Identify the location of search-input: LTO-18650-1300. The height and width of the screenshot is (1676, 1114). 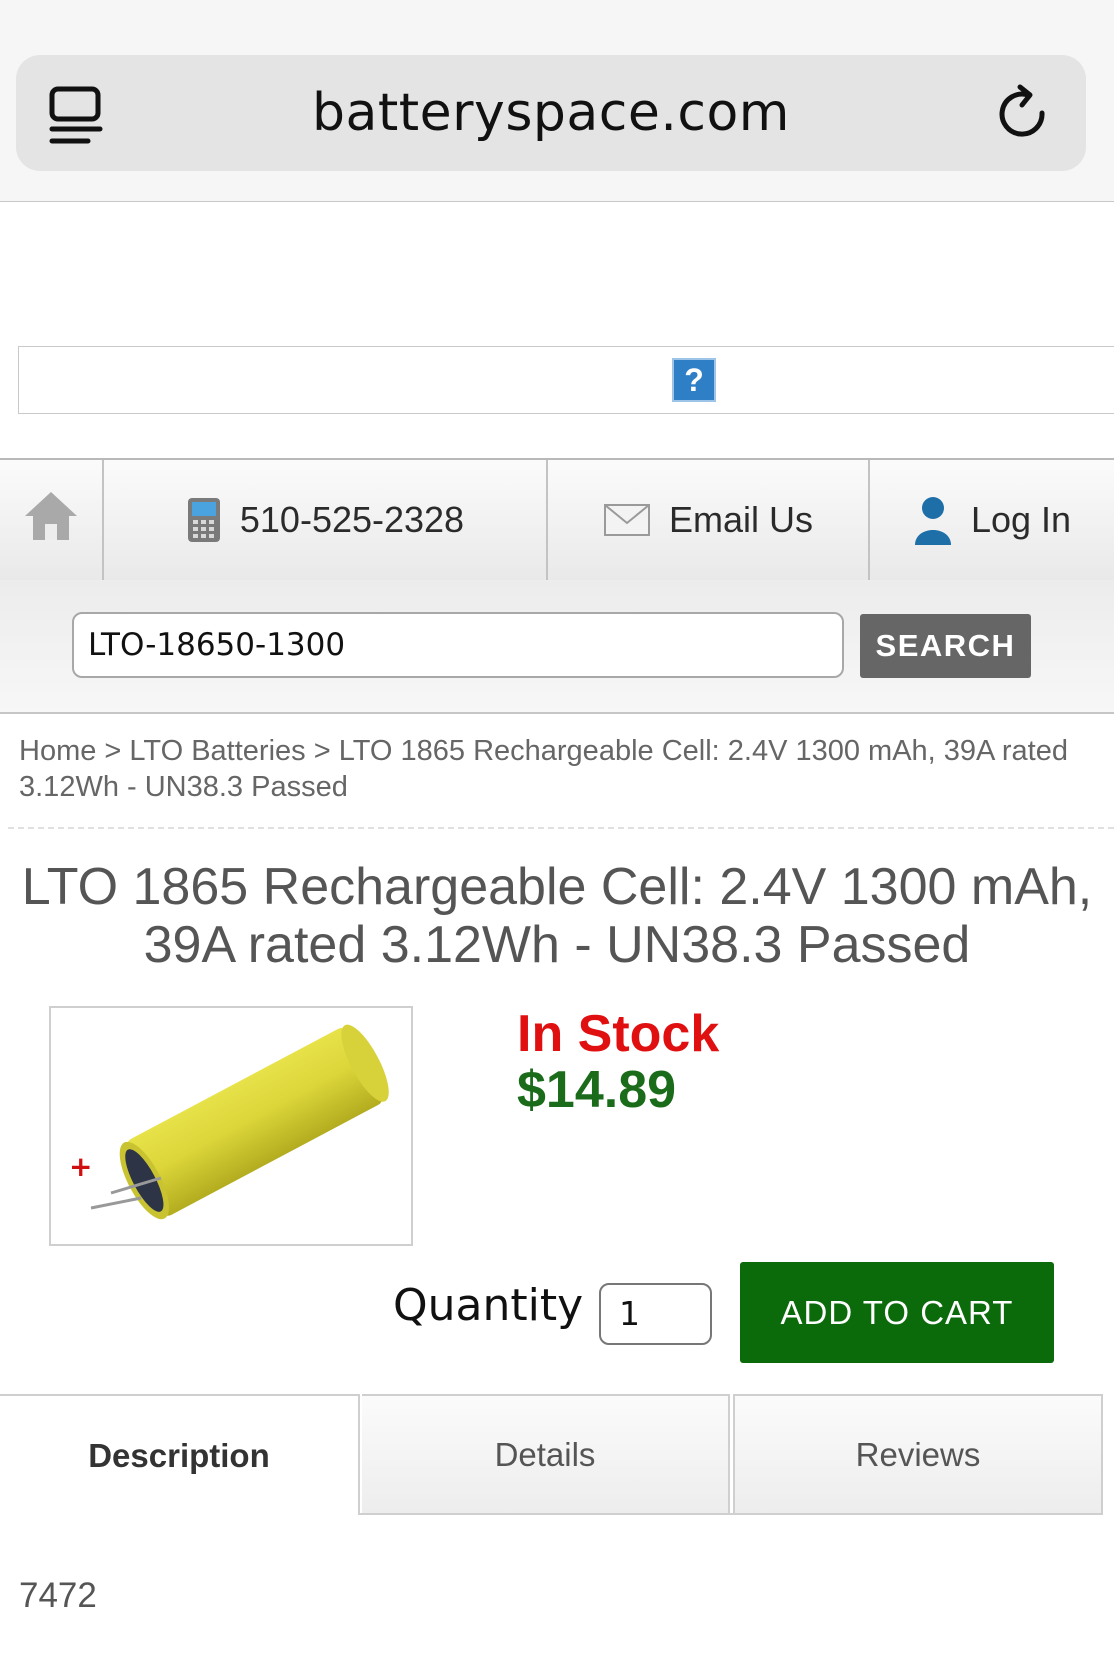
(458, 645).